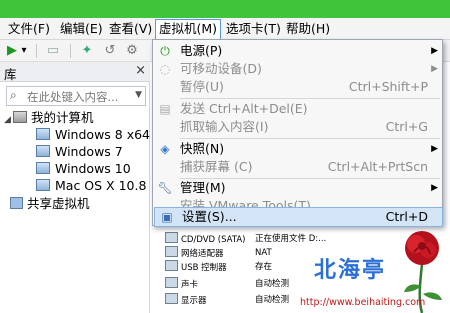 The image size is (450, 313). I want to click on menu-item-label: 抓取输入内容(I), so click(224, 126).